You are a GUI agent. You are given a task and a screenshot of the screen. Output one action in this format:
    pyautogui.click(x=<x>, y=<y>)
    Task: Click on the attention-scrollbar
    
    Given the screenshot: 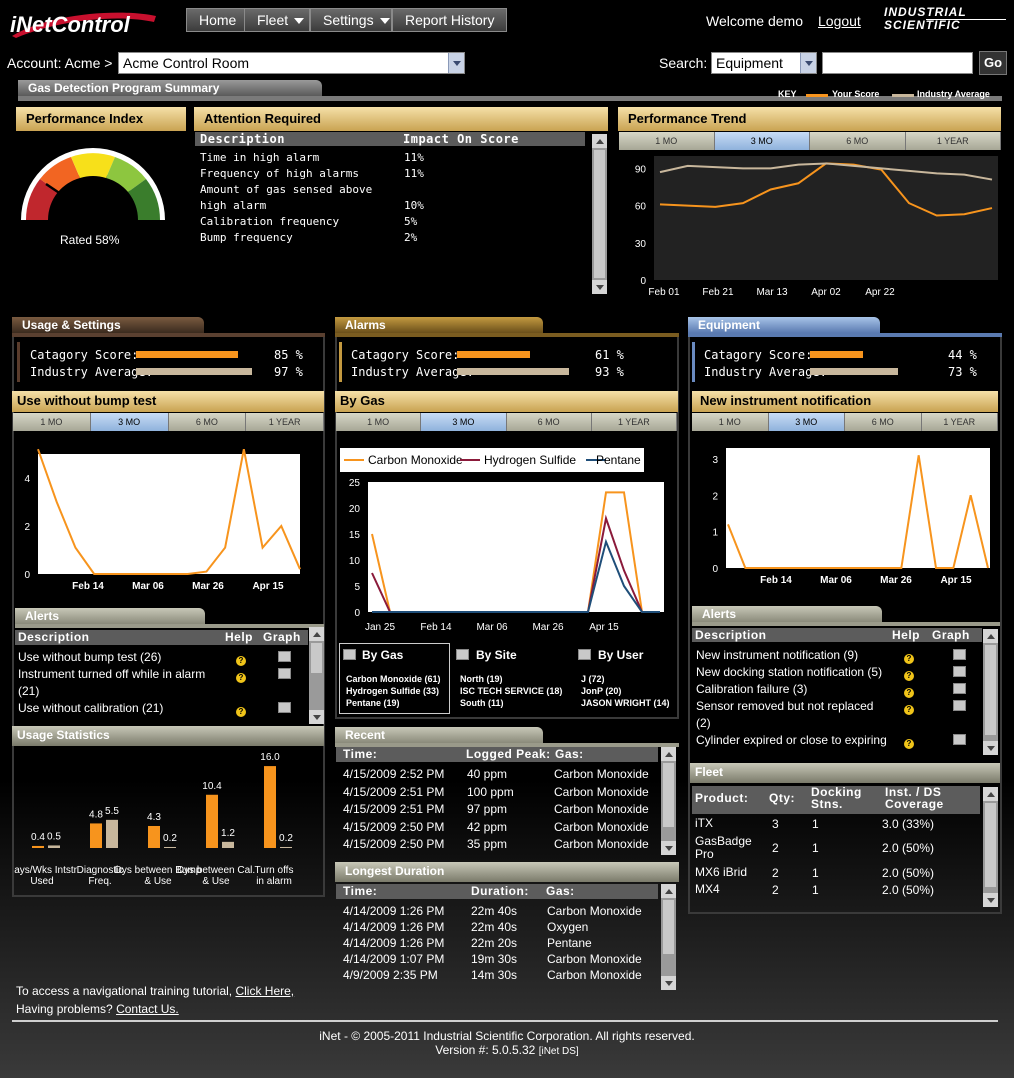 What is the action you would take?
    pyautogui.click(x=599, y=214)
    